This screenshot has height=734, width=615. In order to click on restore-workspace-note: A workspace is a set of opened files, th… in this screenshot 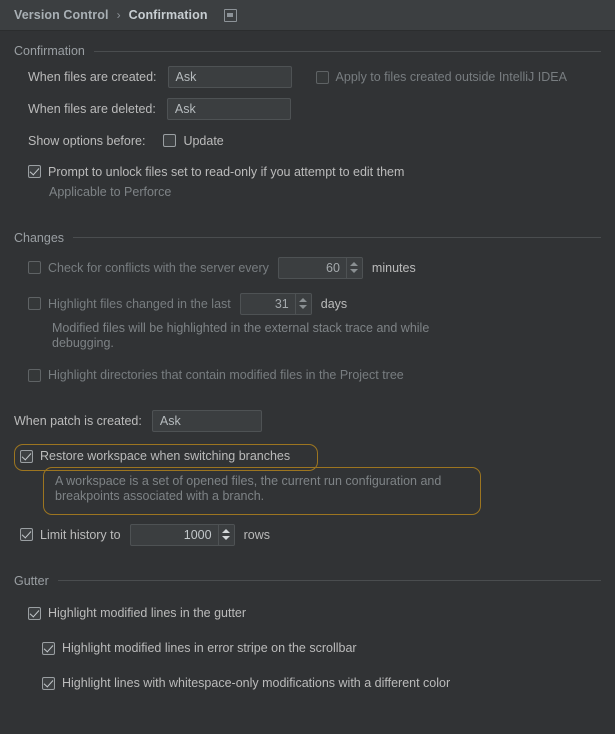, I will do `click(248, 488)`.